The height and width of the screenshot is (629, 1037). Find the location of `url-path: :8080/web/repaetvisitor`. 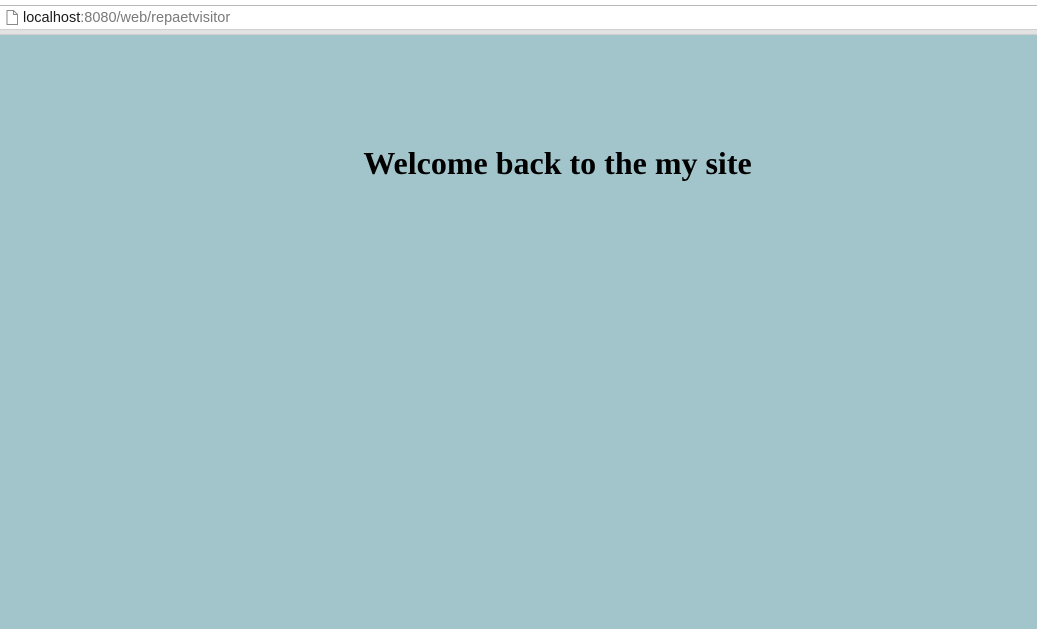

url-path: :8080/web/repaetvisitor is located at coordinates (155, 17).